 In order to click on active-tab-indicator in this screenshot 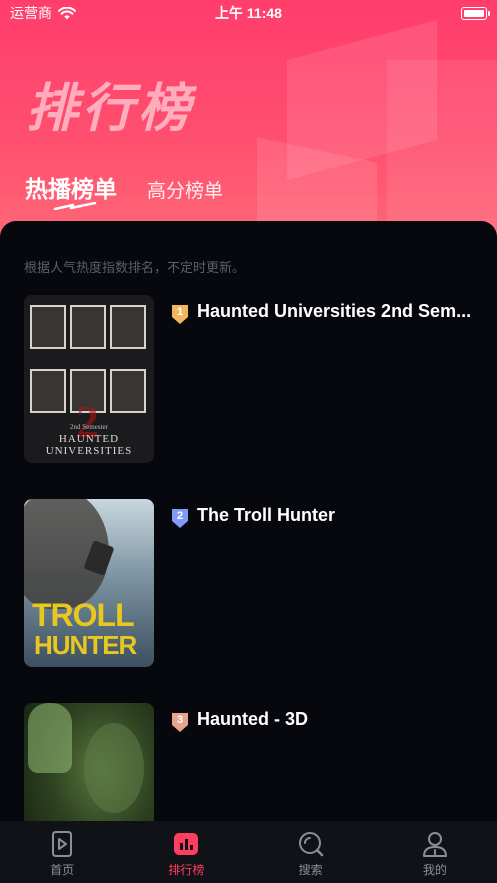, I will do `click(75, 206)`.